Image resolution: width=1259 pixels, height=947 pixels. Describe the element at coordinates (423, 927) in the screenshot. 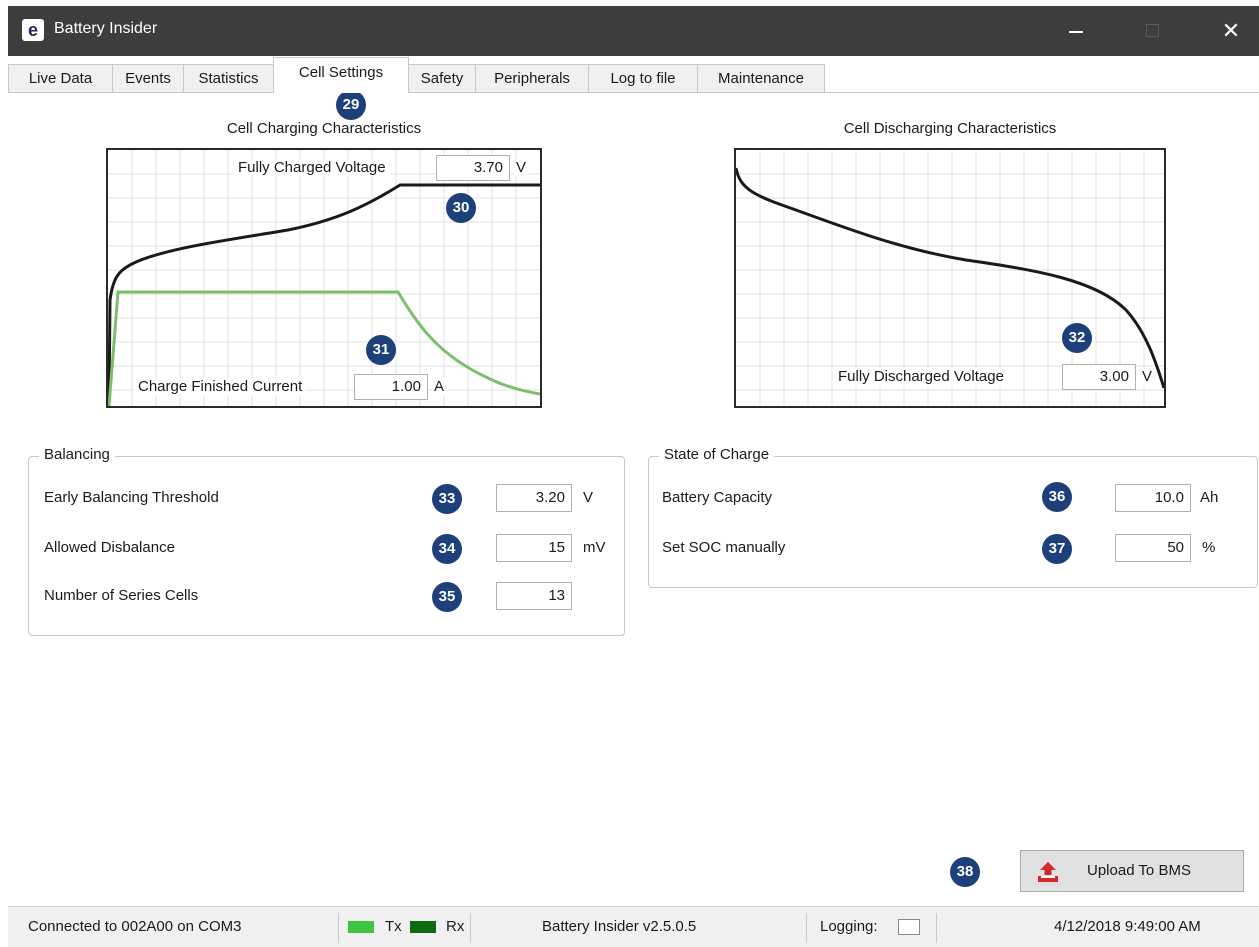

I see `rx-indicator` at that location.